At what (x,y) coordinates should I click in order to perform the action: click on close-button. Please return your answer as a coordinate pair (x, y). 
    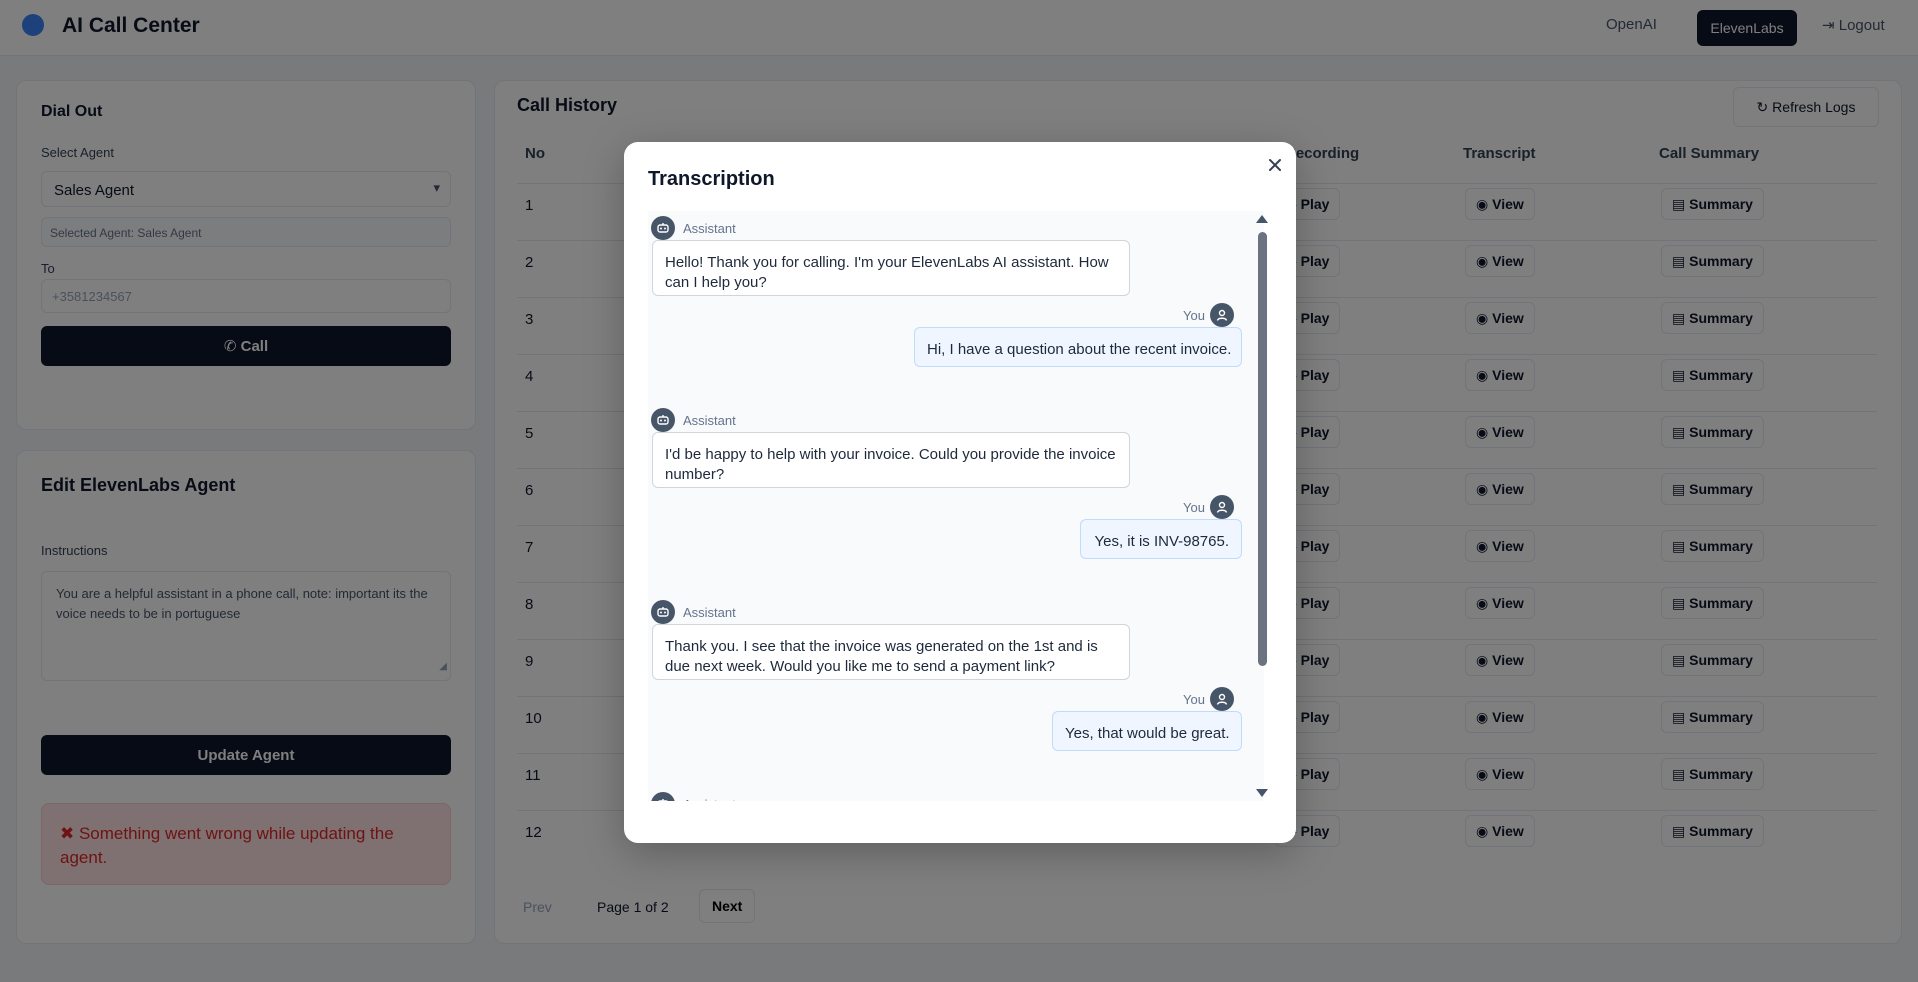
    Looking at the image, I should click on (1275, 165).